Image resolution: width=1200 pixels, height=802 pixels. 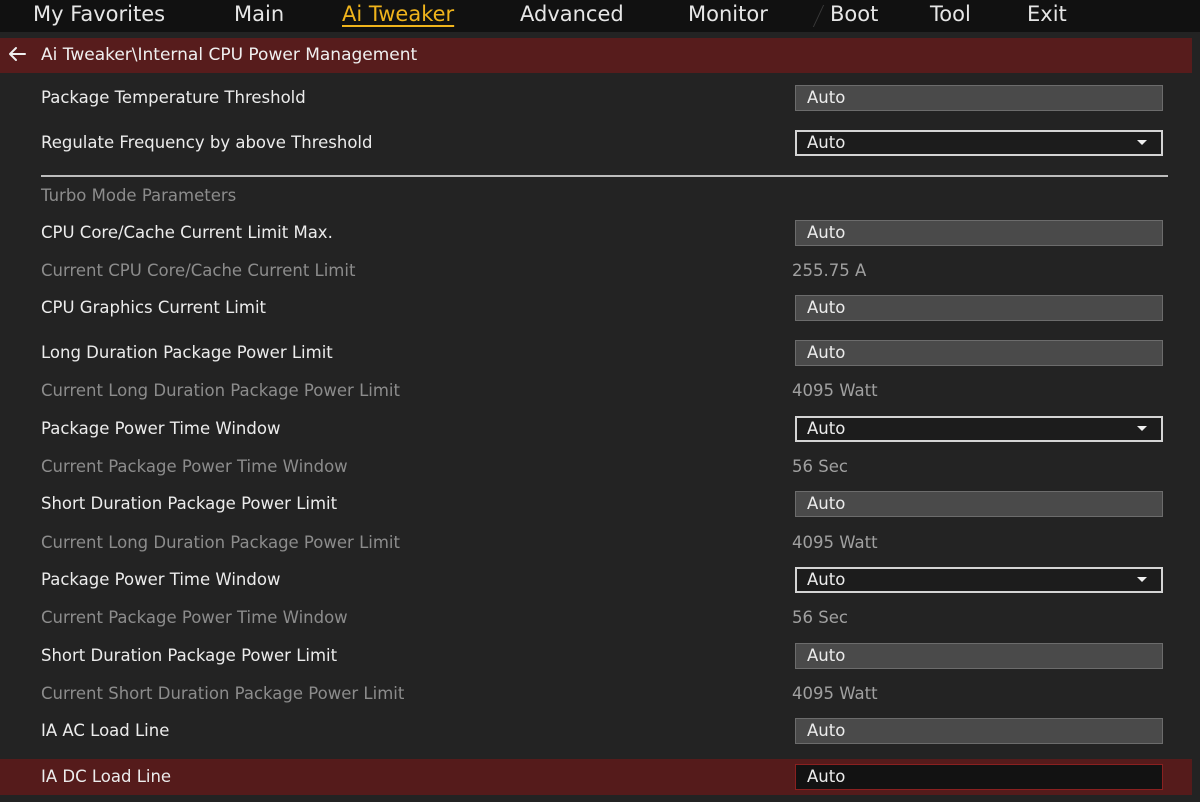 What do you see at coordinates (187, 352) in the screenshot?
I see `setting-label: Long Duration Package Power Limit` at bounding box center [187, 352].